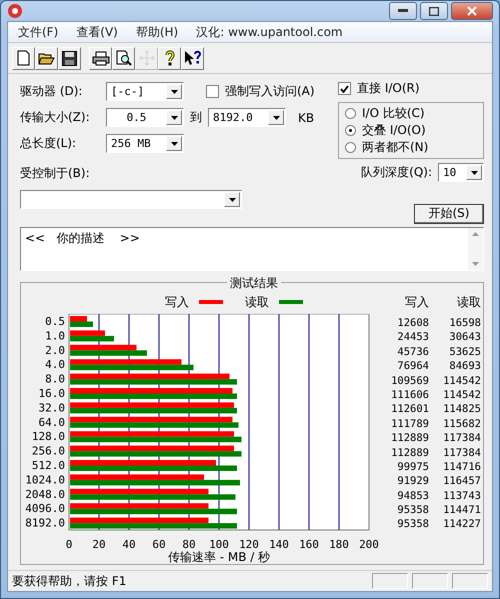  I want to click on y-tick-label: 32.0, so click(51, 407).